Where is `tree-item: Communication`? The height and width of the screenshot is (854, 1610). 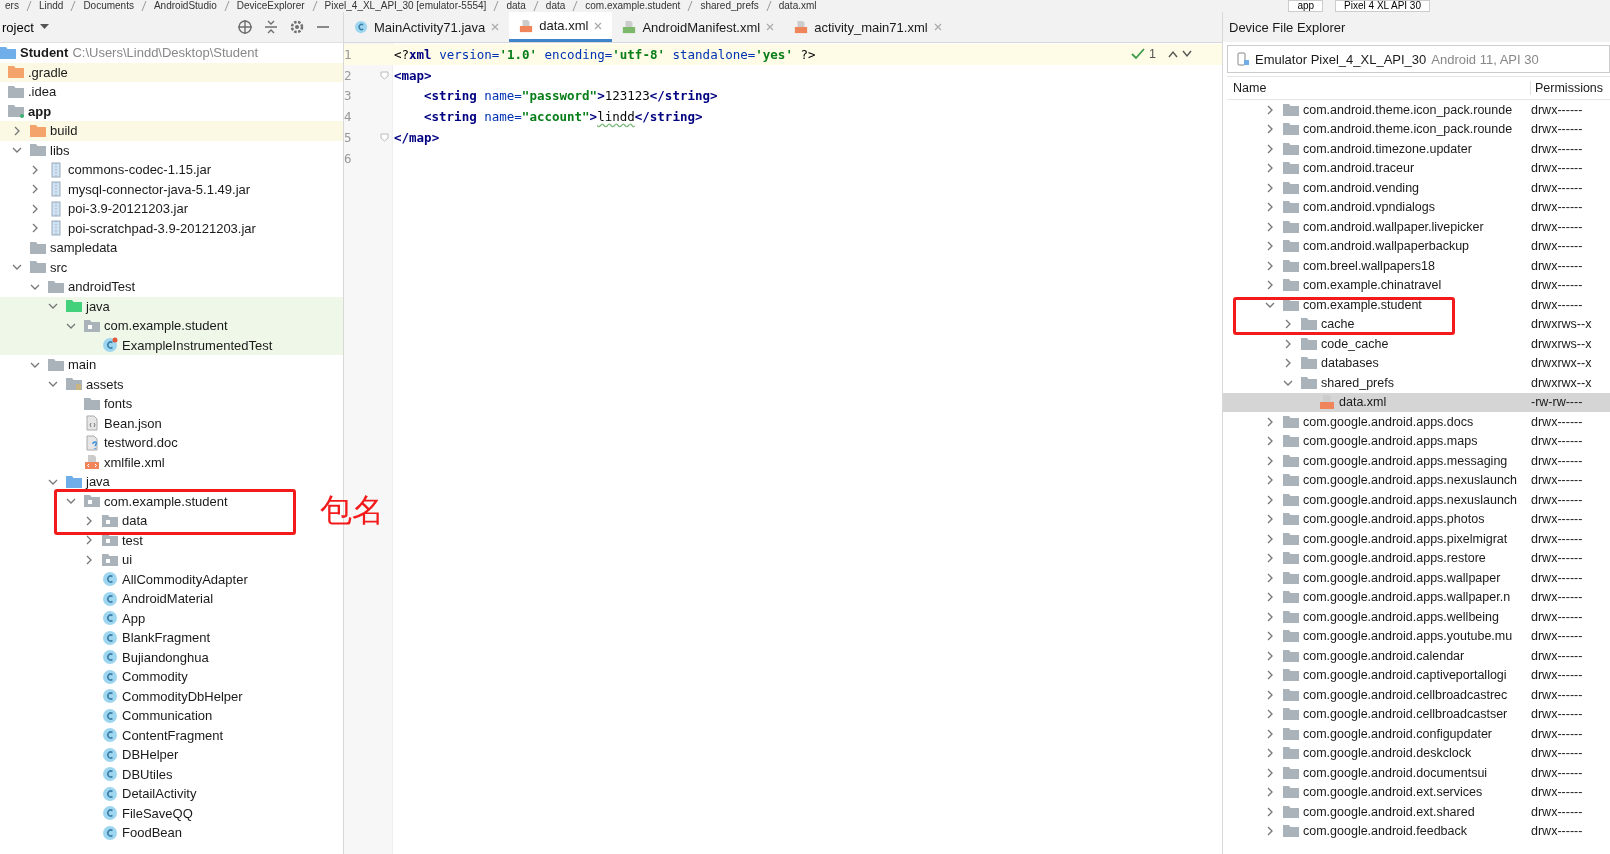 tree-item: Communication is located at coordinates (167, 716).